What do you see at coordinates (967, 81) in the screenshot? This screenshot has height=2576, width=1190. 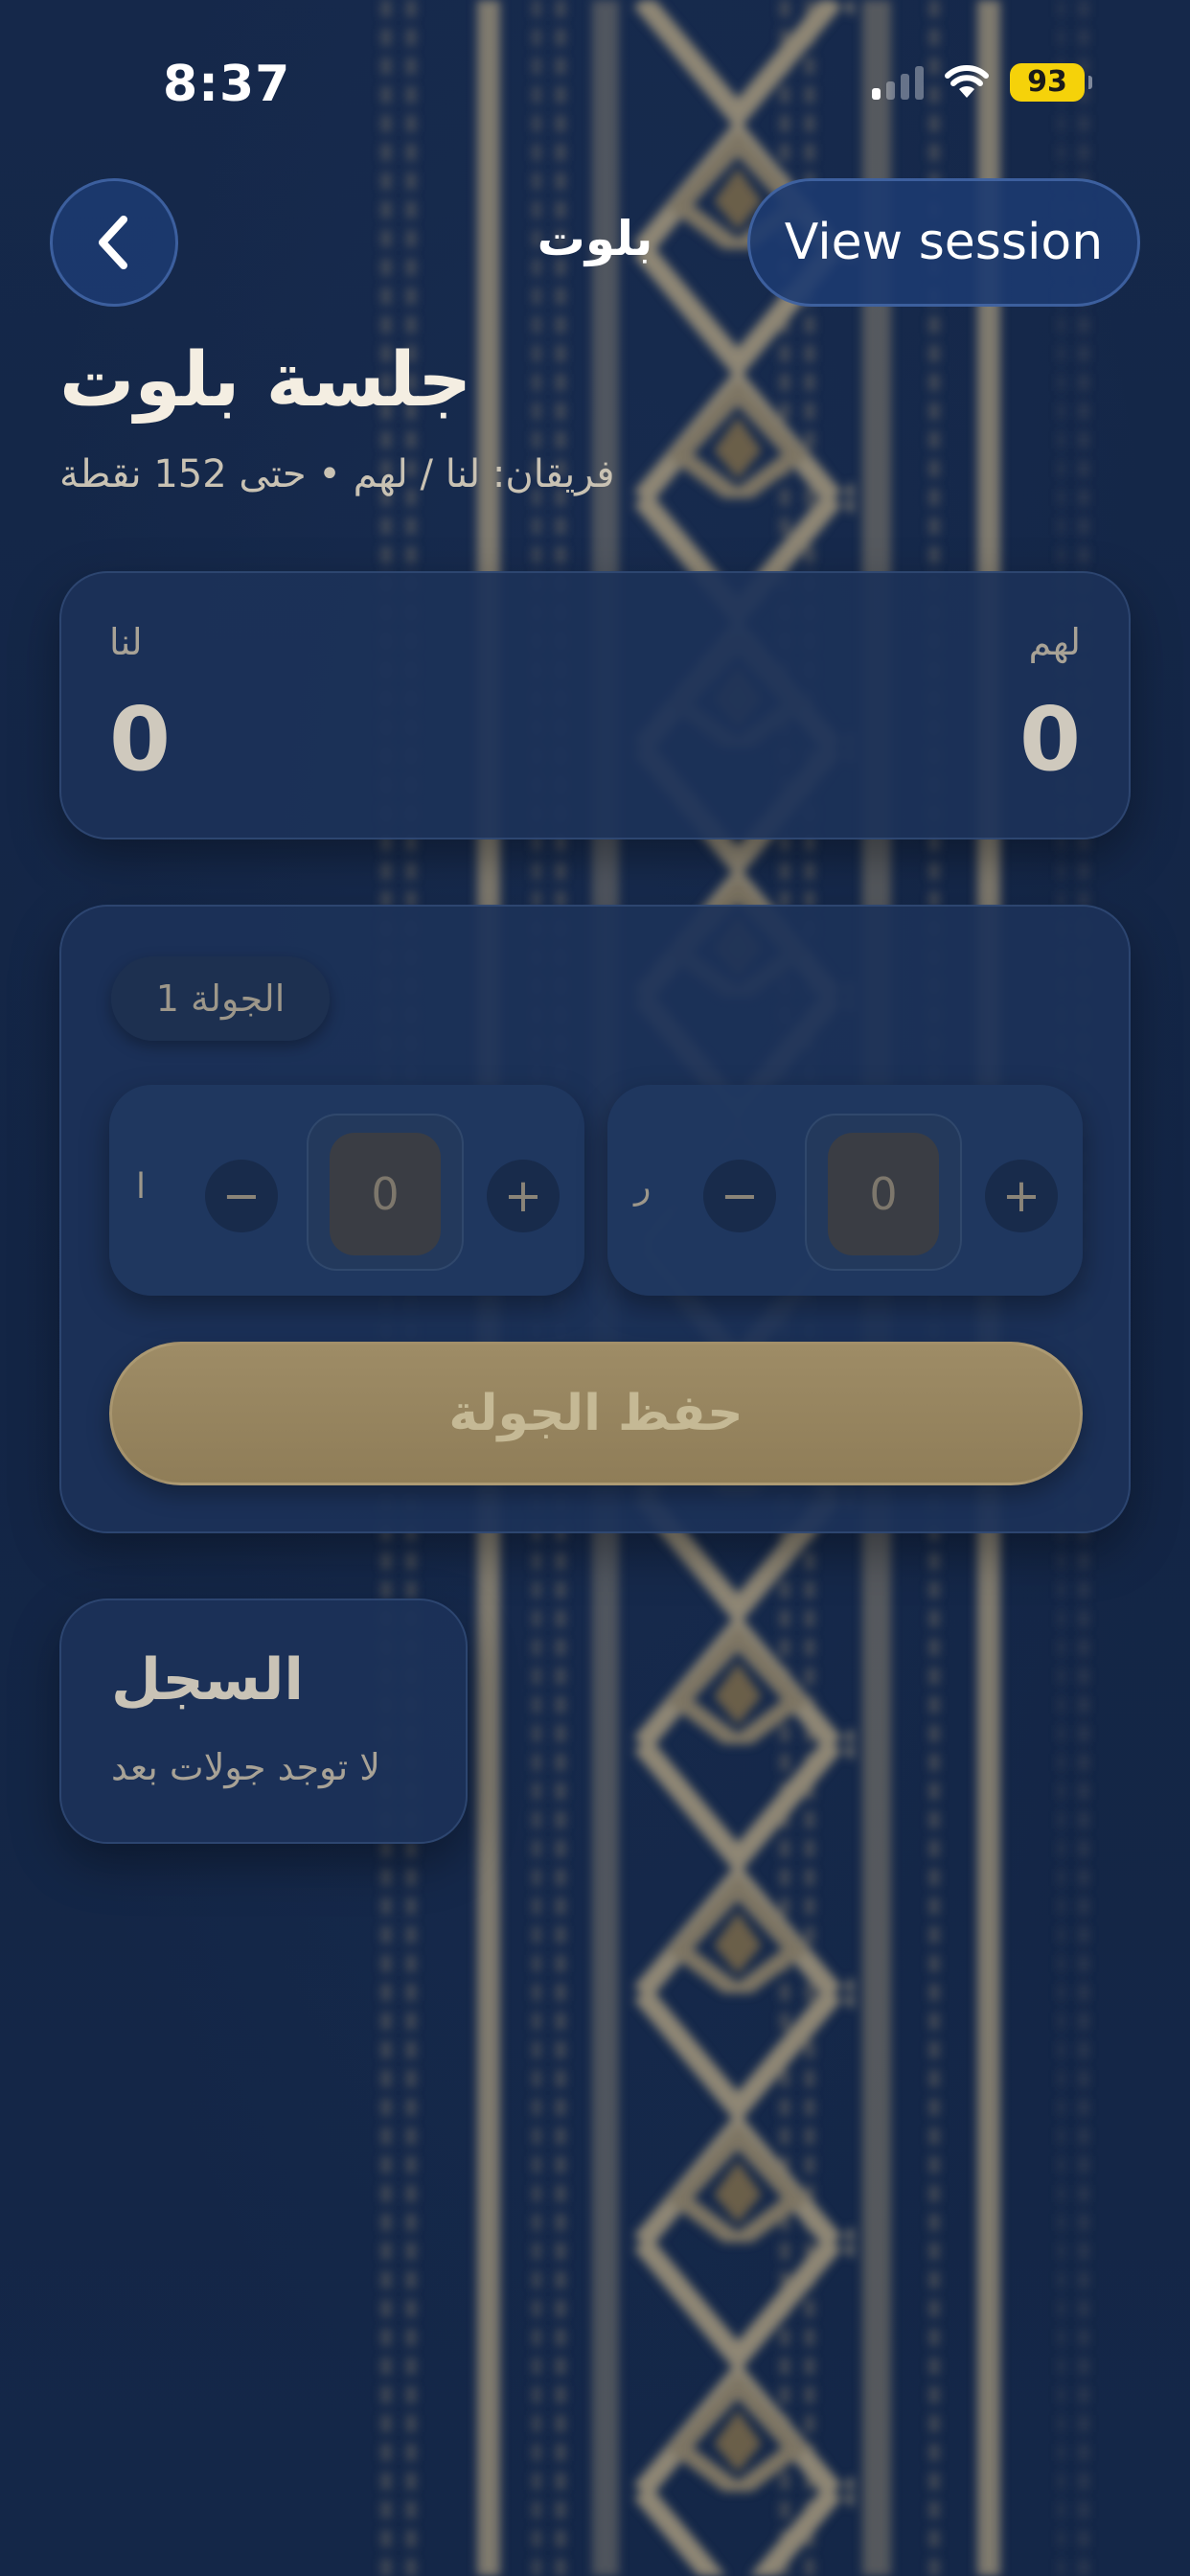 I see `wifi-icon` at bounding box center [967, 81].